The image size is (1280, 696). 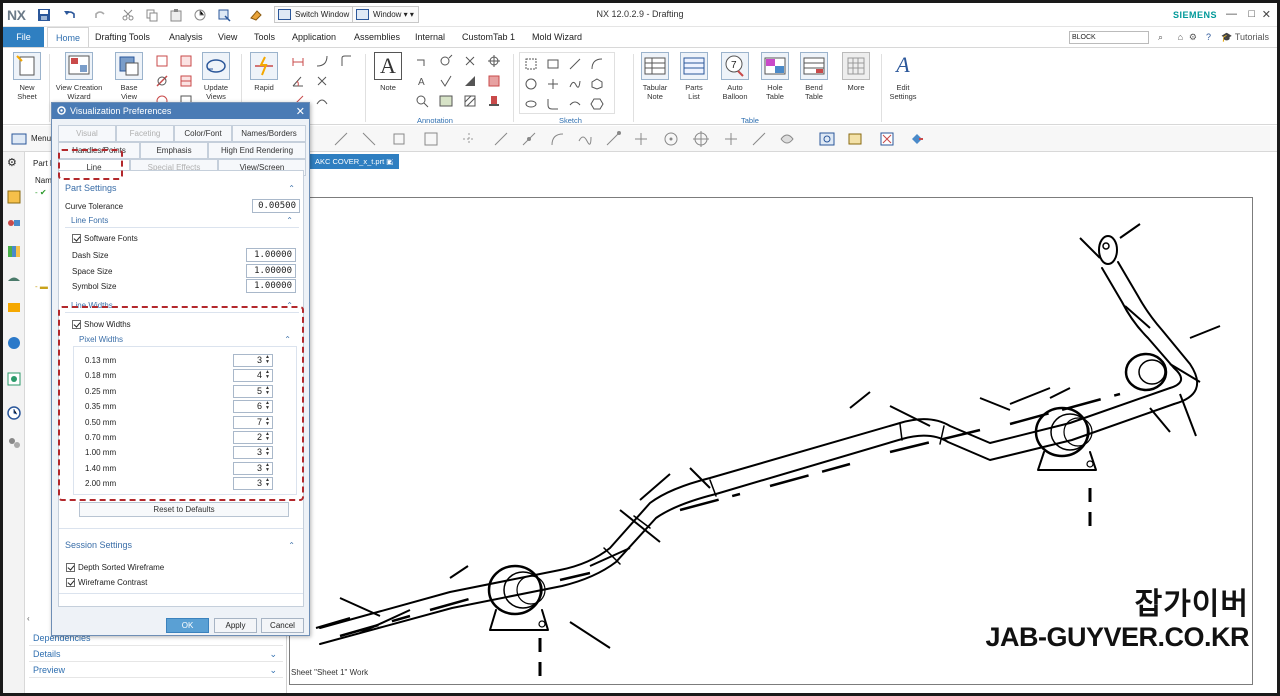 What do you see at coordinates (68, 37) in the screenshot?
I see `tab-home: Home` at bounding box center [68, 37].